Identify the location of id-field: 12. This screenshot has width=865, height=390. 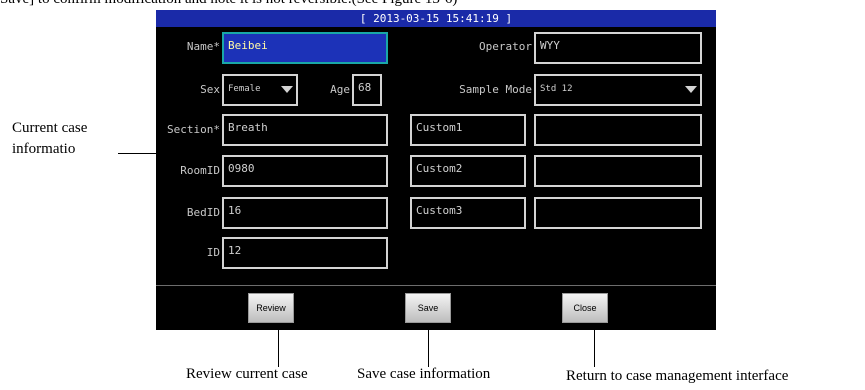
(305, 253).